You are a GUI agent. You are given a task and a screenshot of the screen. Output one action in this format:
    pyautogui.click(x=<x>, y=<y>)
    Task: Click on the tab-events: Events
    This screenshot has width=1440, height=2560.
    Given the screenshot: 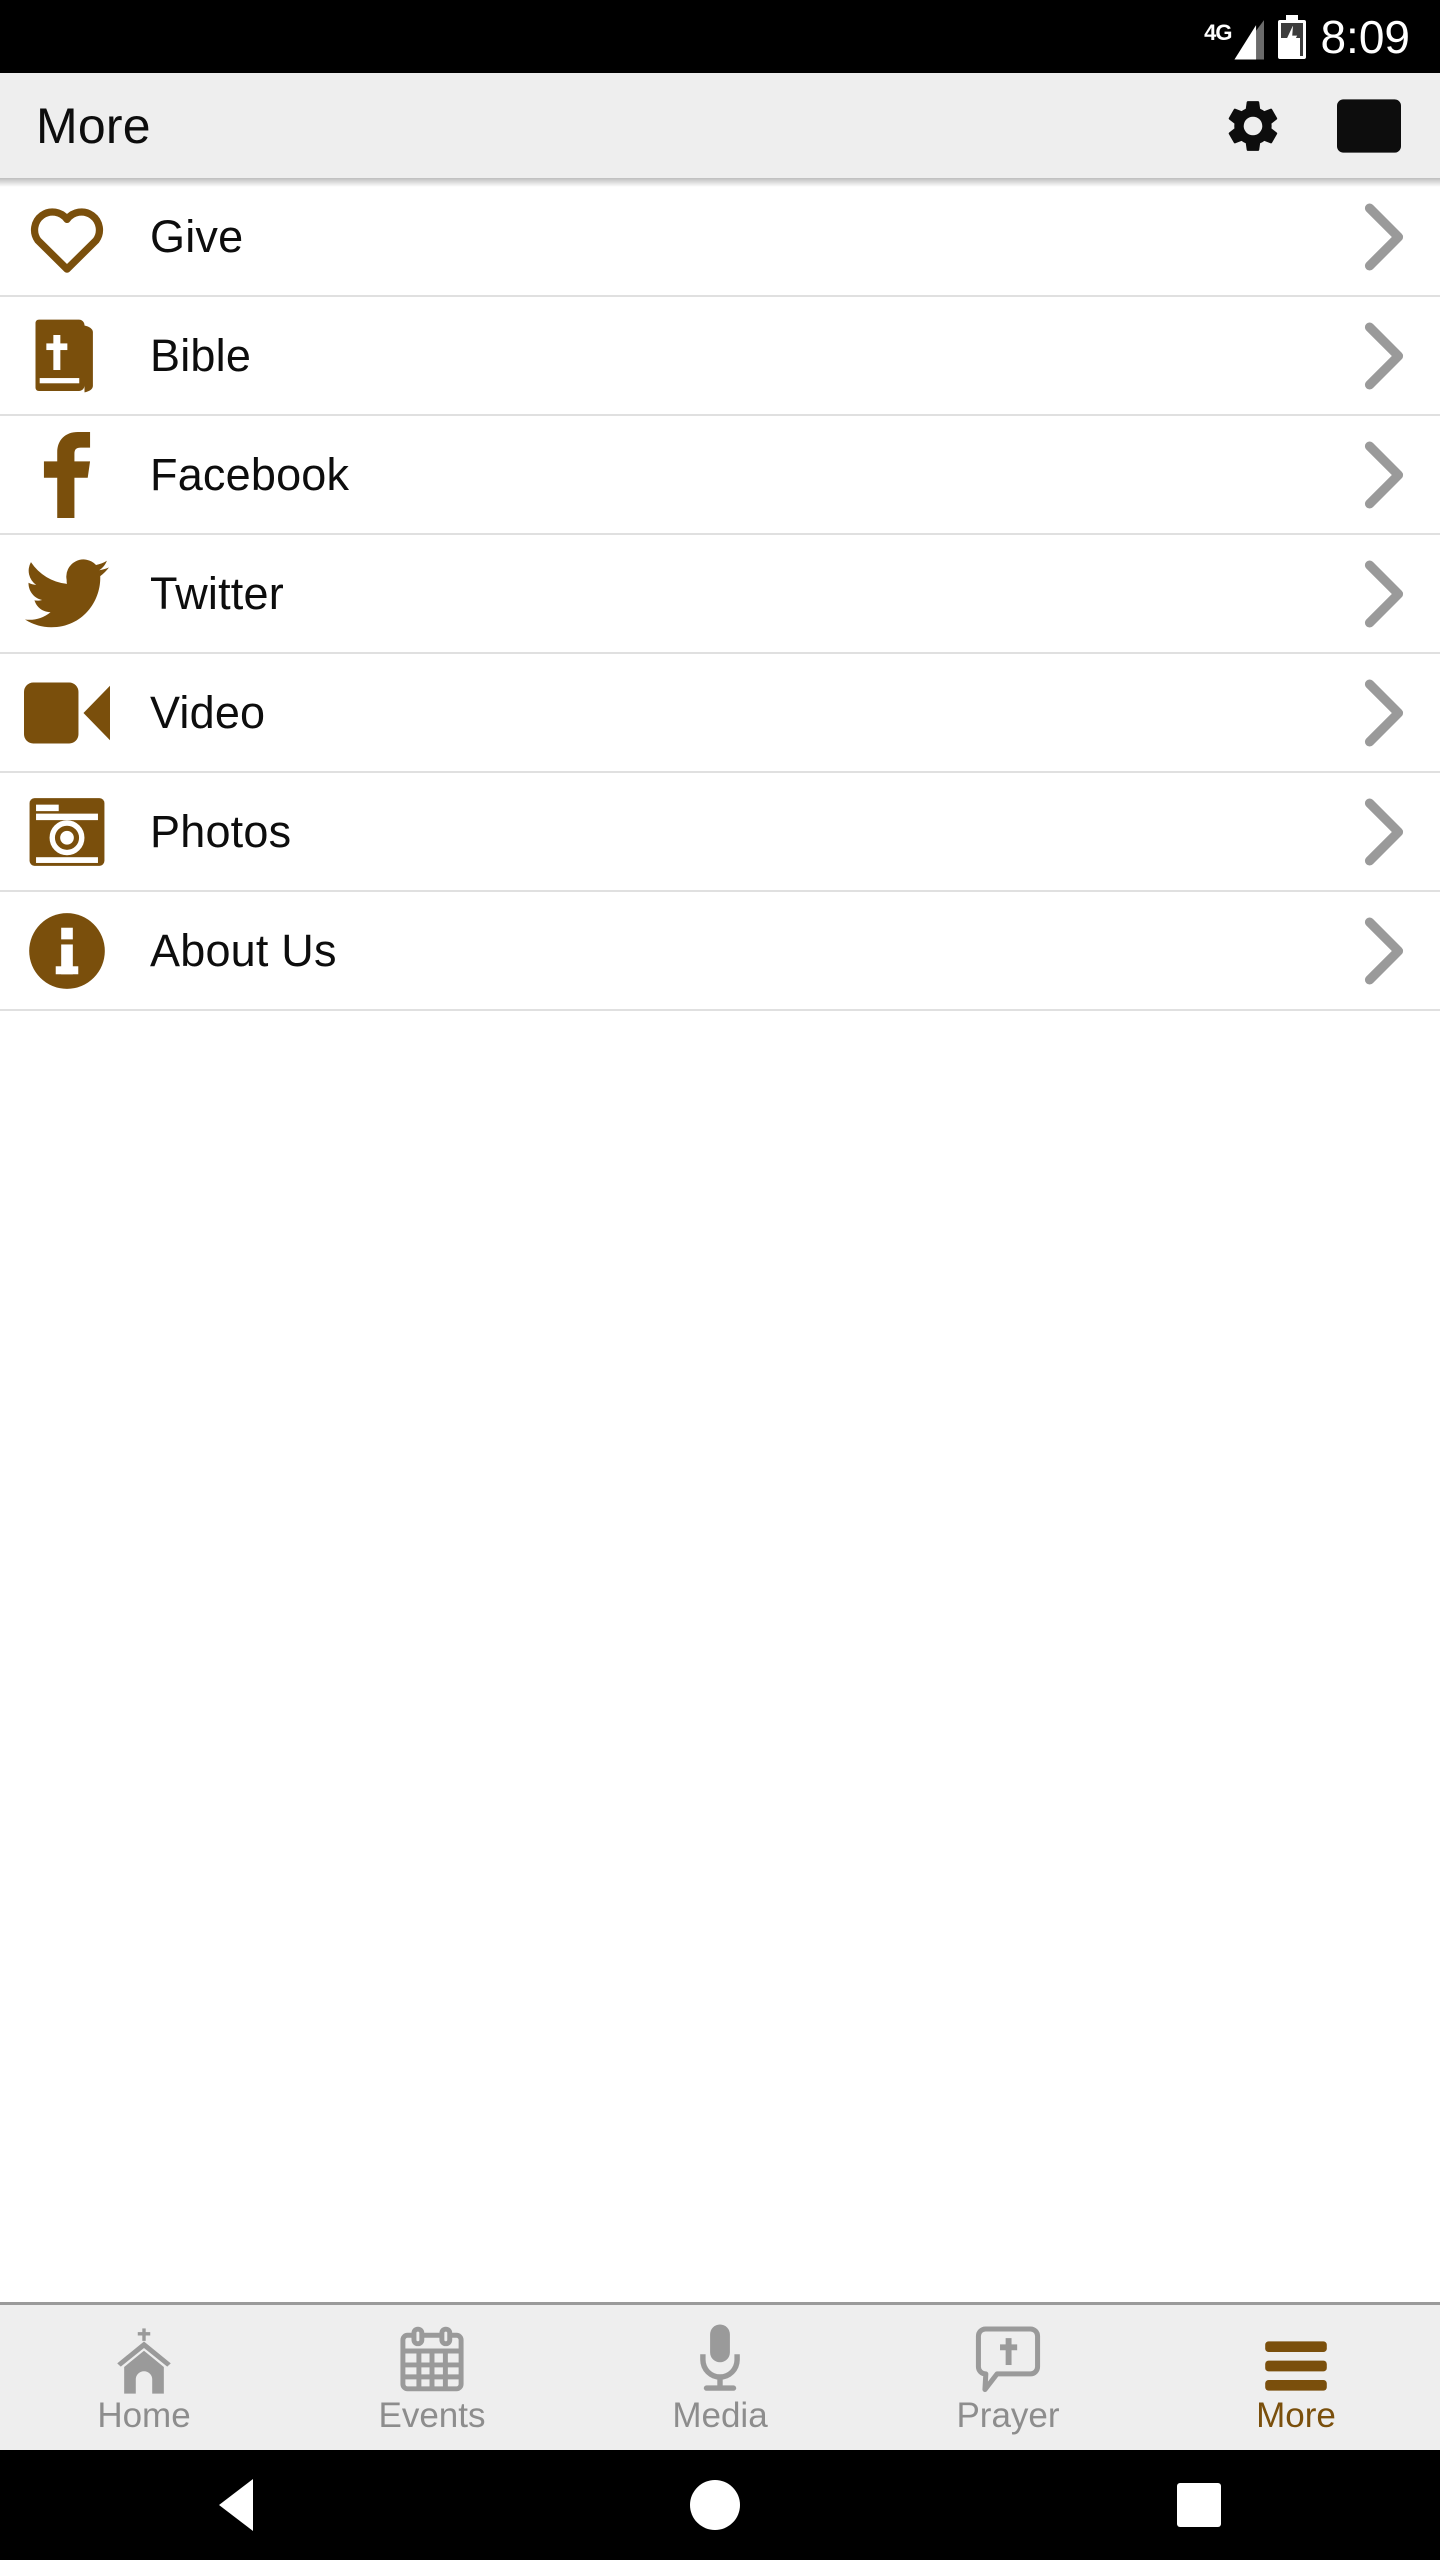 What is the action you would take?
    pyautogui.click(x=432, y=2377)
    